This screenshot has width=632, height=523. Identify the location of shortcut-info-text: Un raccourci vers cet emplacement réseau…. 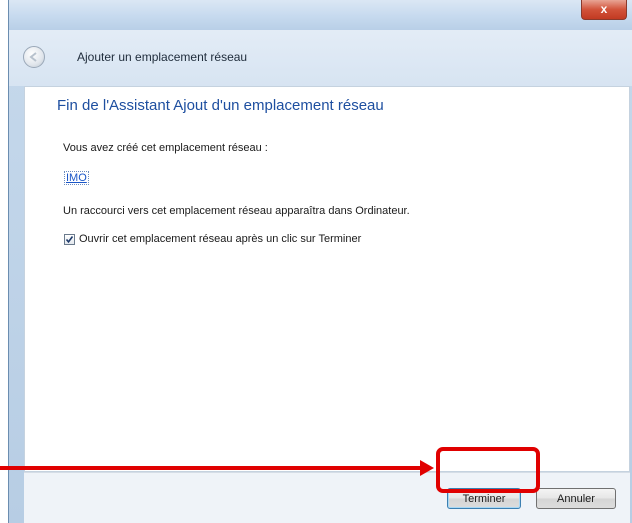
(236, 211).